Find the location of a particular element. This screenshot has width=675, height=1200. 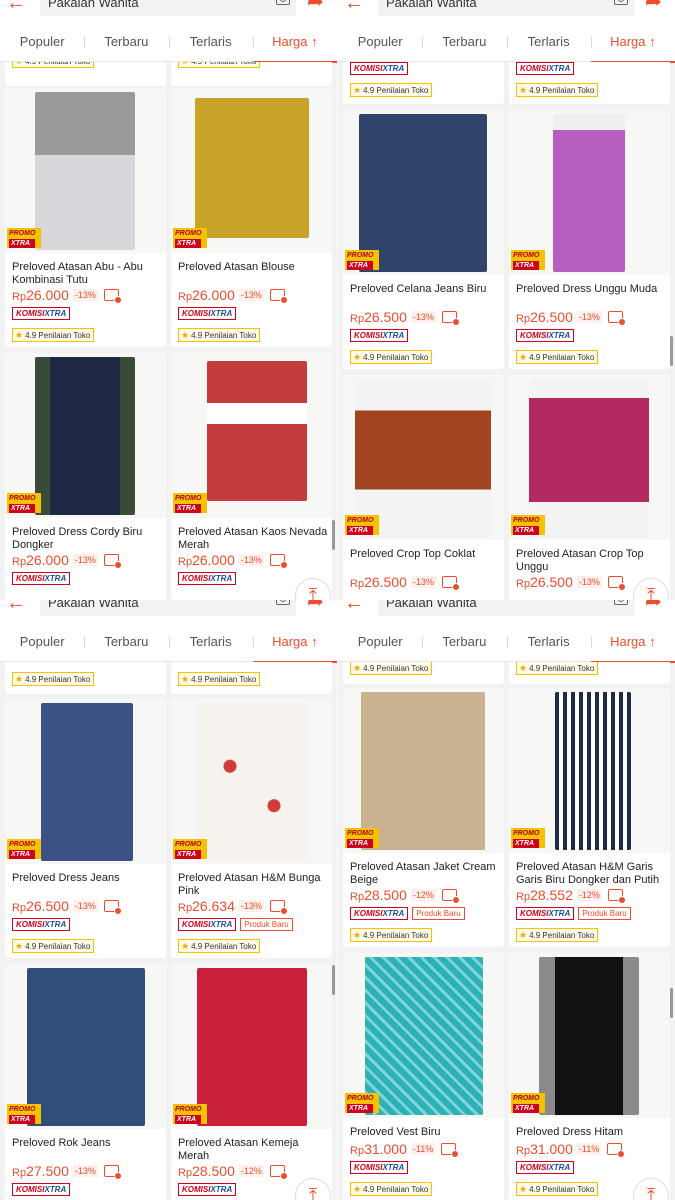

search-bar: ← Pakaian Wanita ➦ is located at coordinates (506, 611).